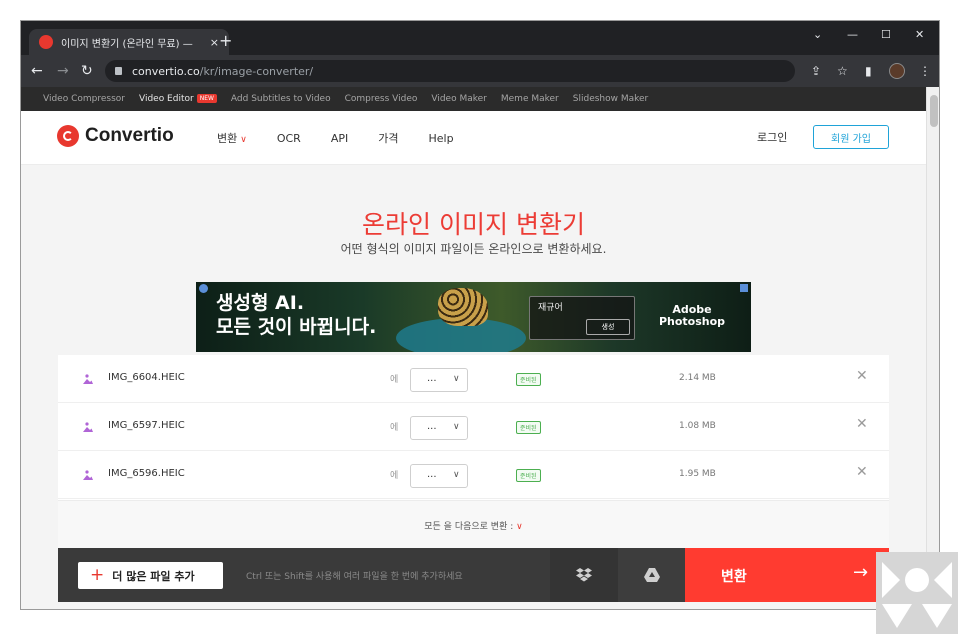  I want to click on reload-icon: ↻, so click(87, 71).